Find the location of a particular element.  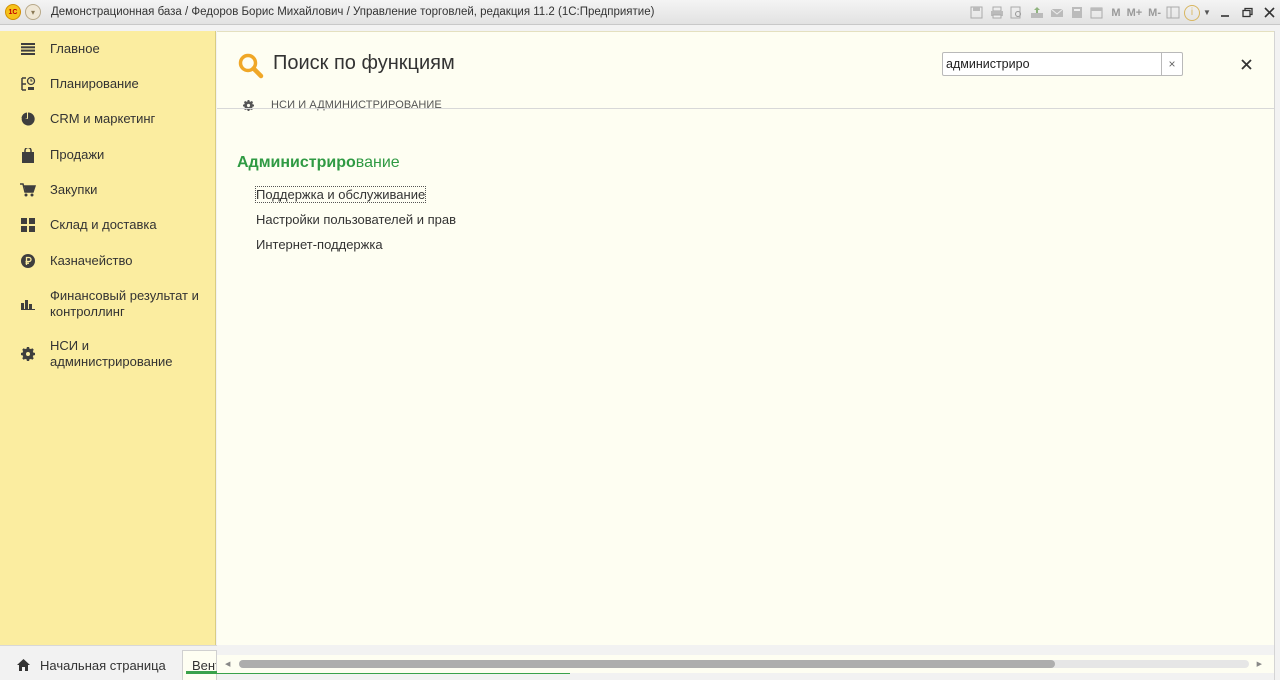

section-divider is located at coordinates (745, 108).